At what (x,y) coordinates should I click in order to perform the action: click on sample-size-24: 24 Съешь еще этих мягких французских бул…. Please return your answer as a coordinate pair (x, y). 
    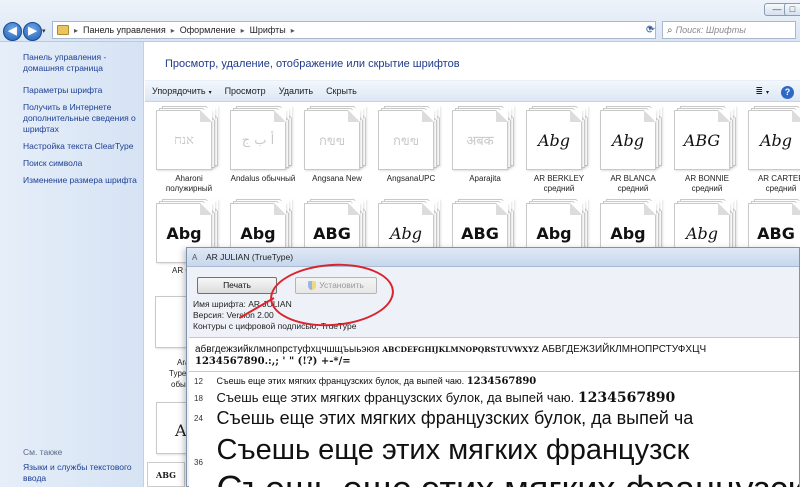
    Looking at the image, I should click on (444, 418).